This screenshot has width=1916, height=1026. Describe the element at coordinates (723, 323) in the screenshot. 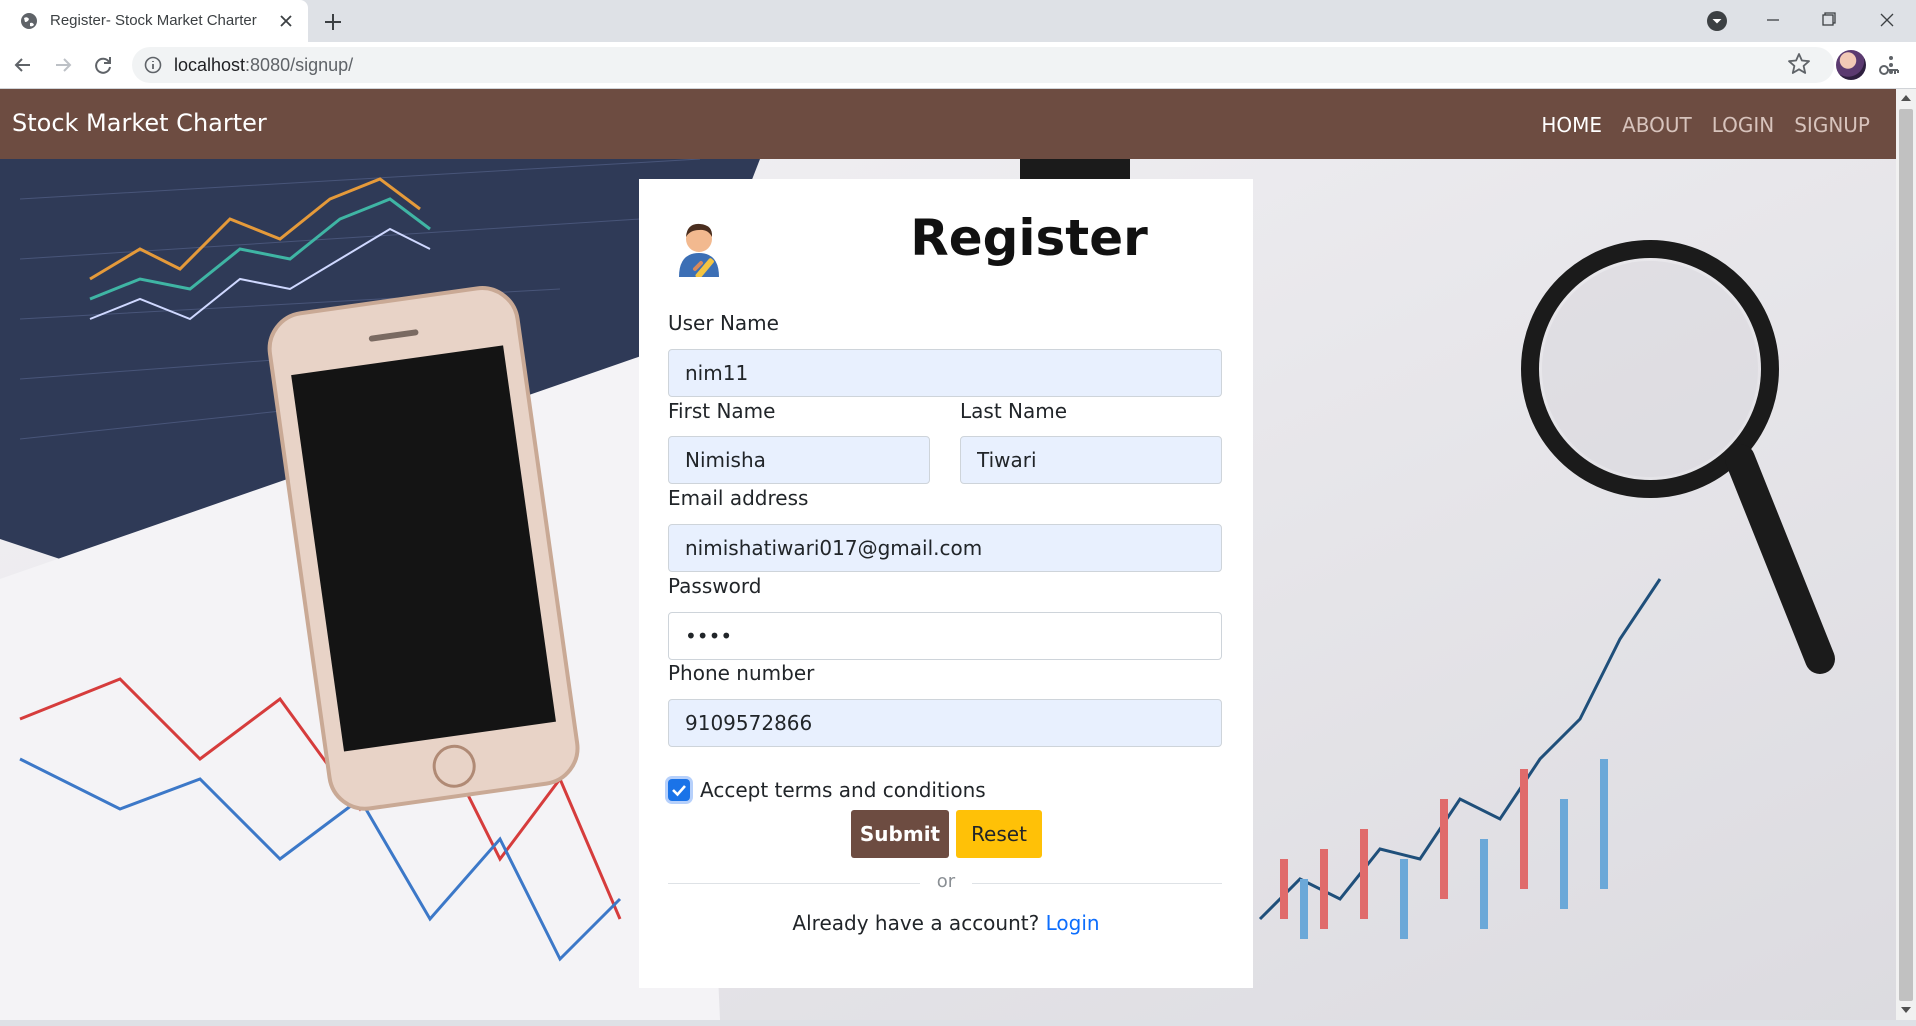

I see `username-label: User Name` at that location.